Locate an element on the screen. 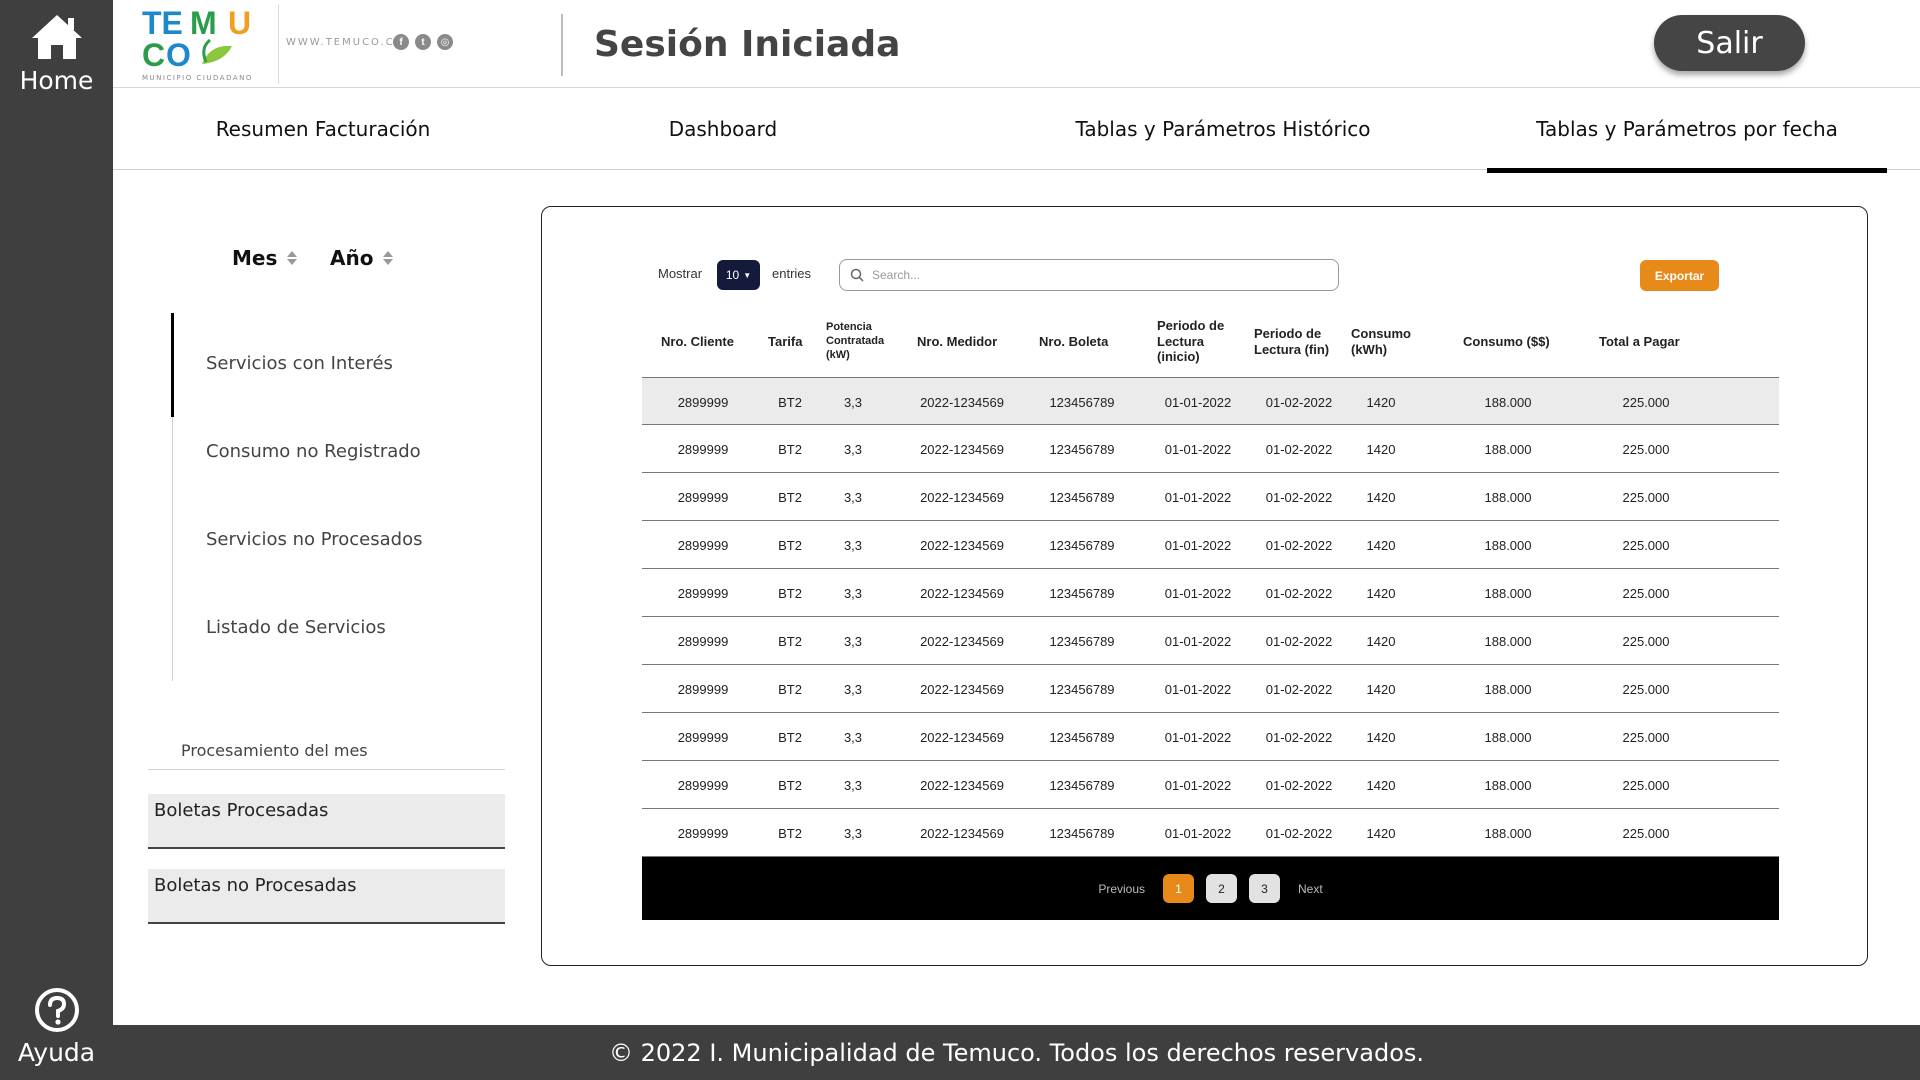  side-item-servicios-interes: Servicios con Interés is located at coordinates (299, 363).